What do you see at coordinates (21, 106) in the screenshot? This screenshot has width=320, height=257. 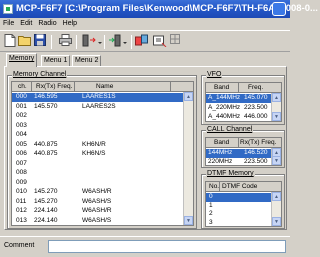 I see `memory-row-ch: 001` at bounding box center [21, 106].